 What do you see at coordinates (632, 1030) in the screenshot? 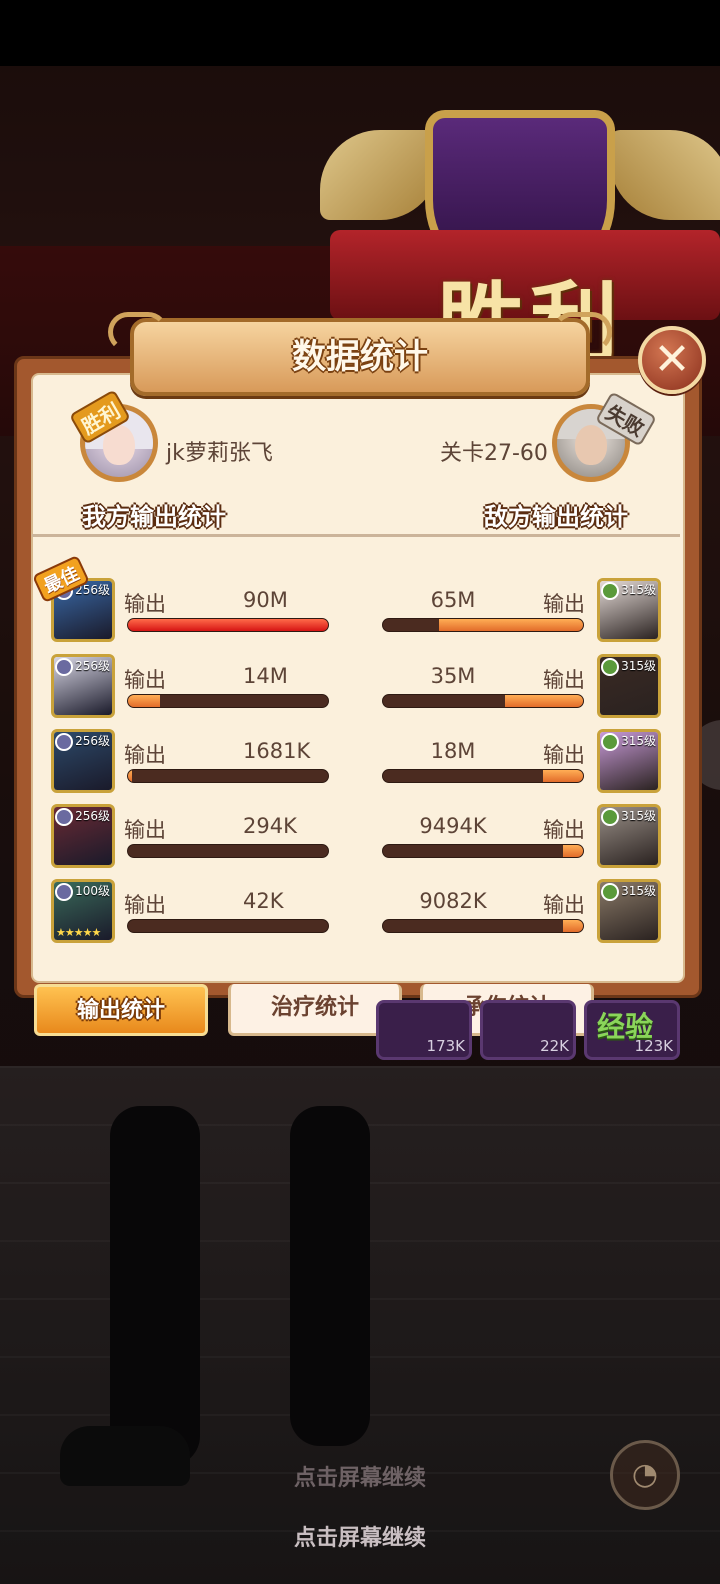
I see `reward-item-exp: 经验 123K` at bounding box center [632, 1030].